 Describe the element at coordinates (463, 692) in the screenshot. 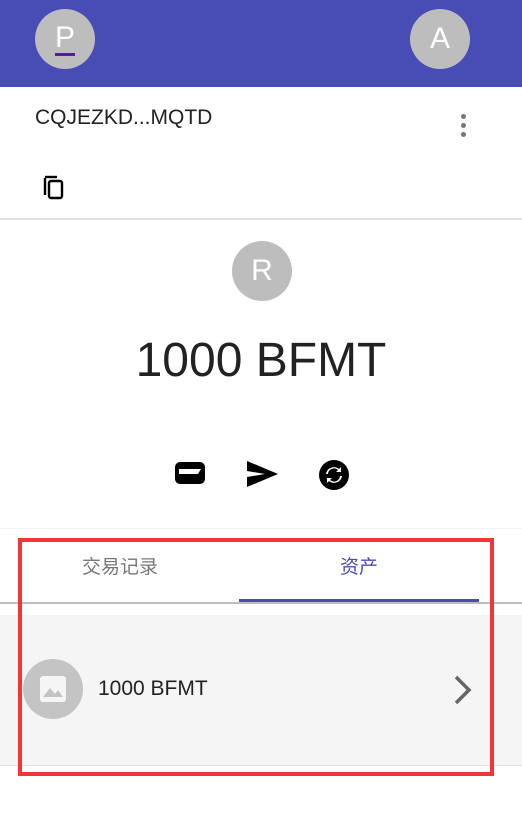

I see `chevron-right-icon` at that location.